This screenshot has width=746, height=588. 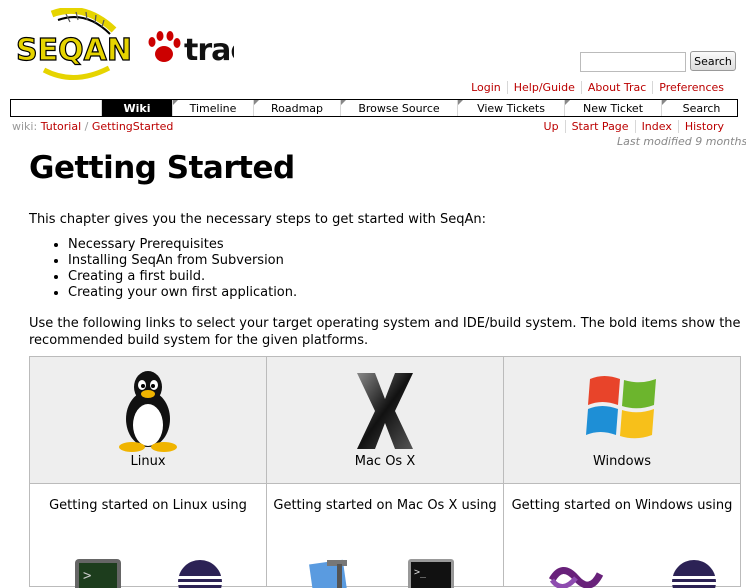 I want to click on windows-cell: Windows, so click(x=622, y=420).